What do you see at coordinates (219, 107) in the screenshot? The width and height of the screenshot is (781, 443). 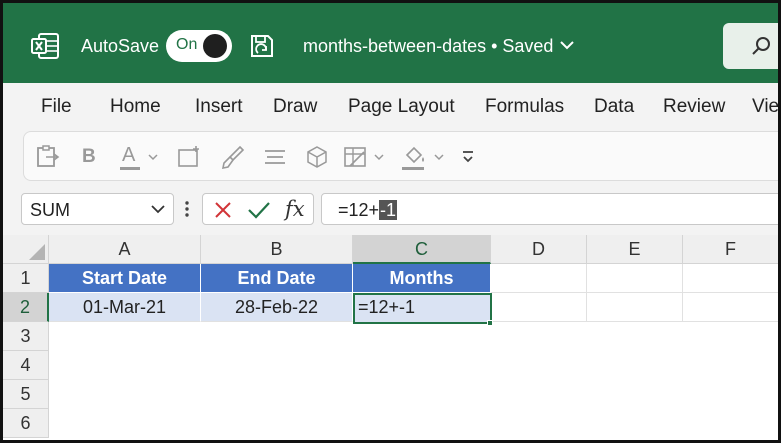 I see `menu-insert: Insert` at bounding box center [219, 107].